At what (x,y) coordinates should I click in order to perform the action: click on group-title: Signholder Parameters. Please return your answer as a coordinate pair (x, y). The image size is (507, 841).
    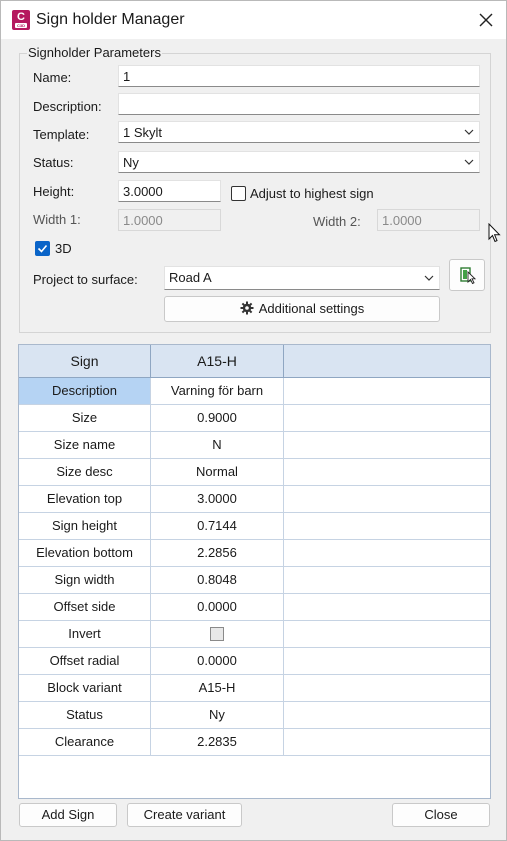
    Looking at the image, I should click on (94, 52).